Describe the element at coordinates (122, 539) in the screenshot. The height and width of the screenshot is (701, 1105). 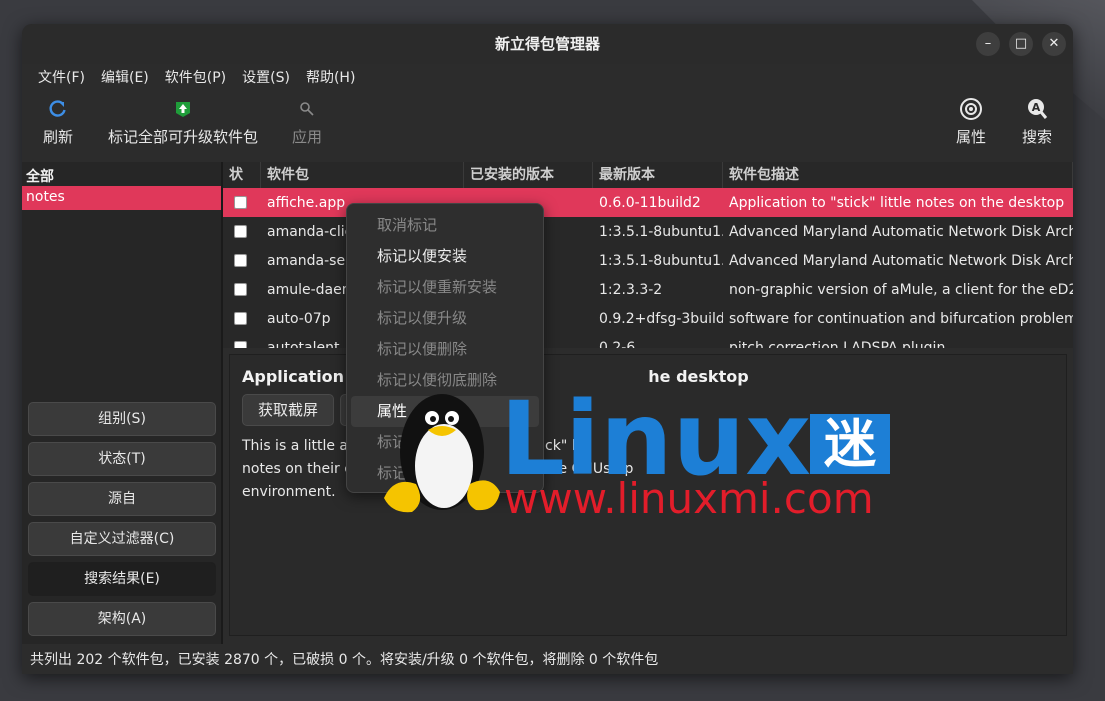
I see `custom-filters-button: 自定义过滤器(C)` at that location.